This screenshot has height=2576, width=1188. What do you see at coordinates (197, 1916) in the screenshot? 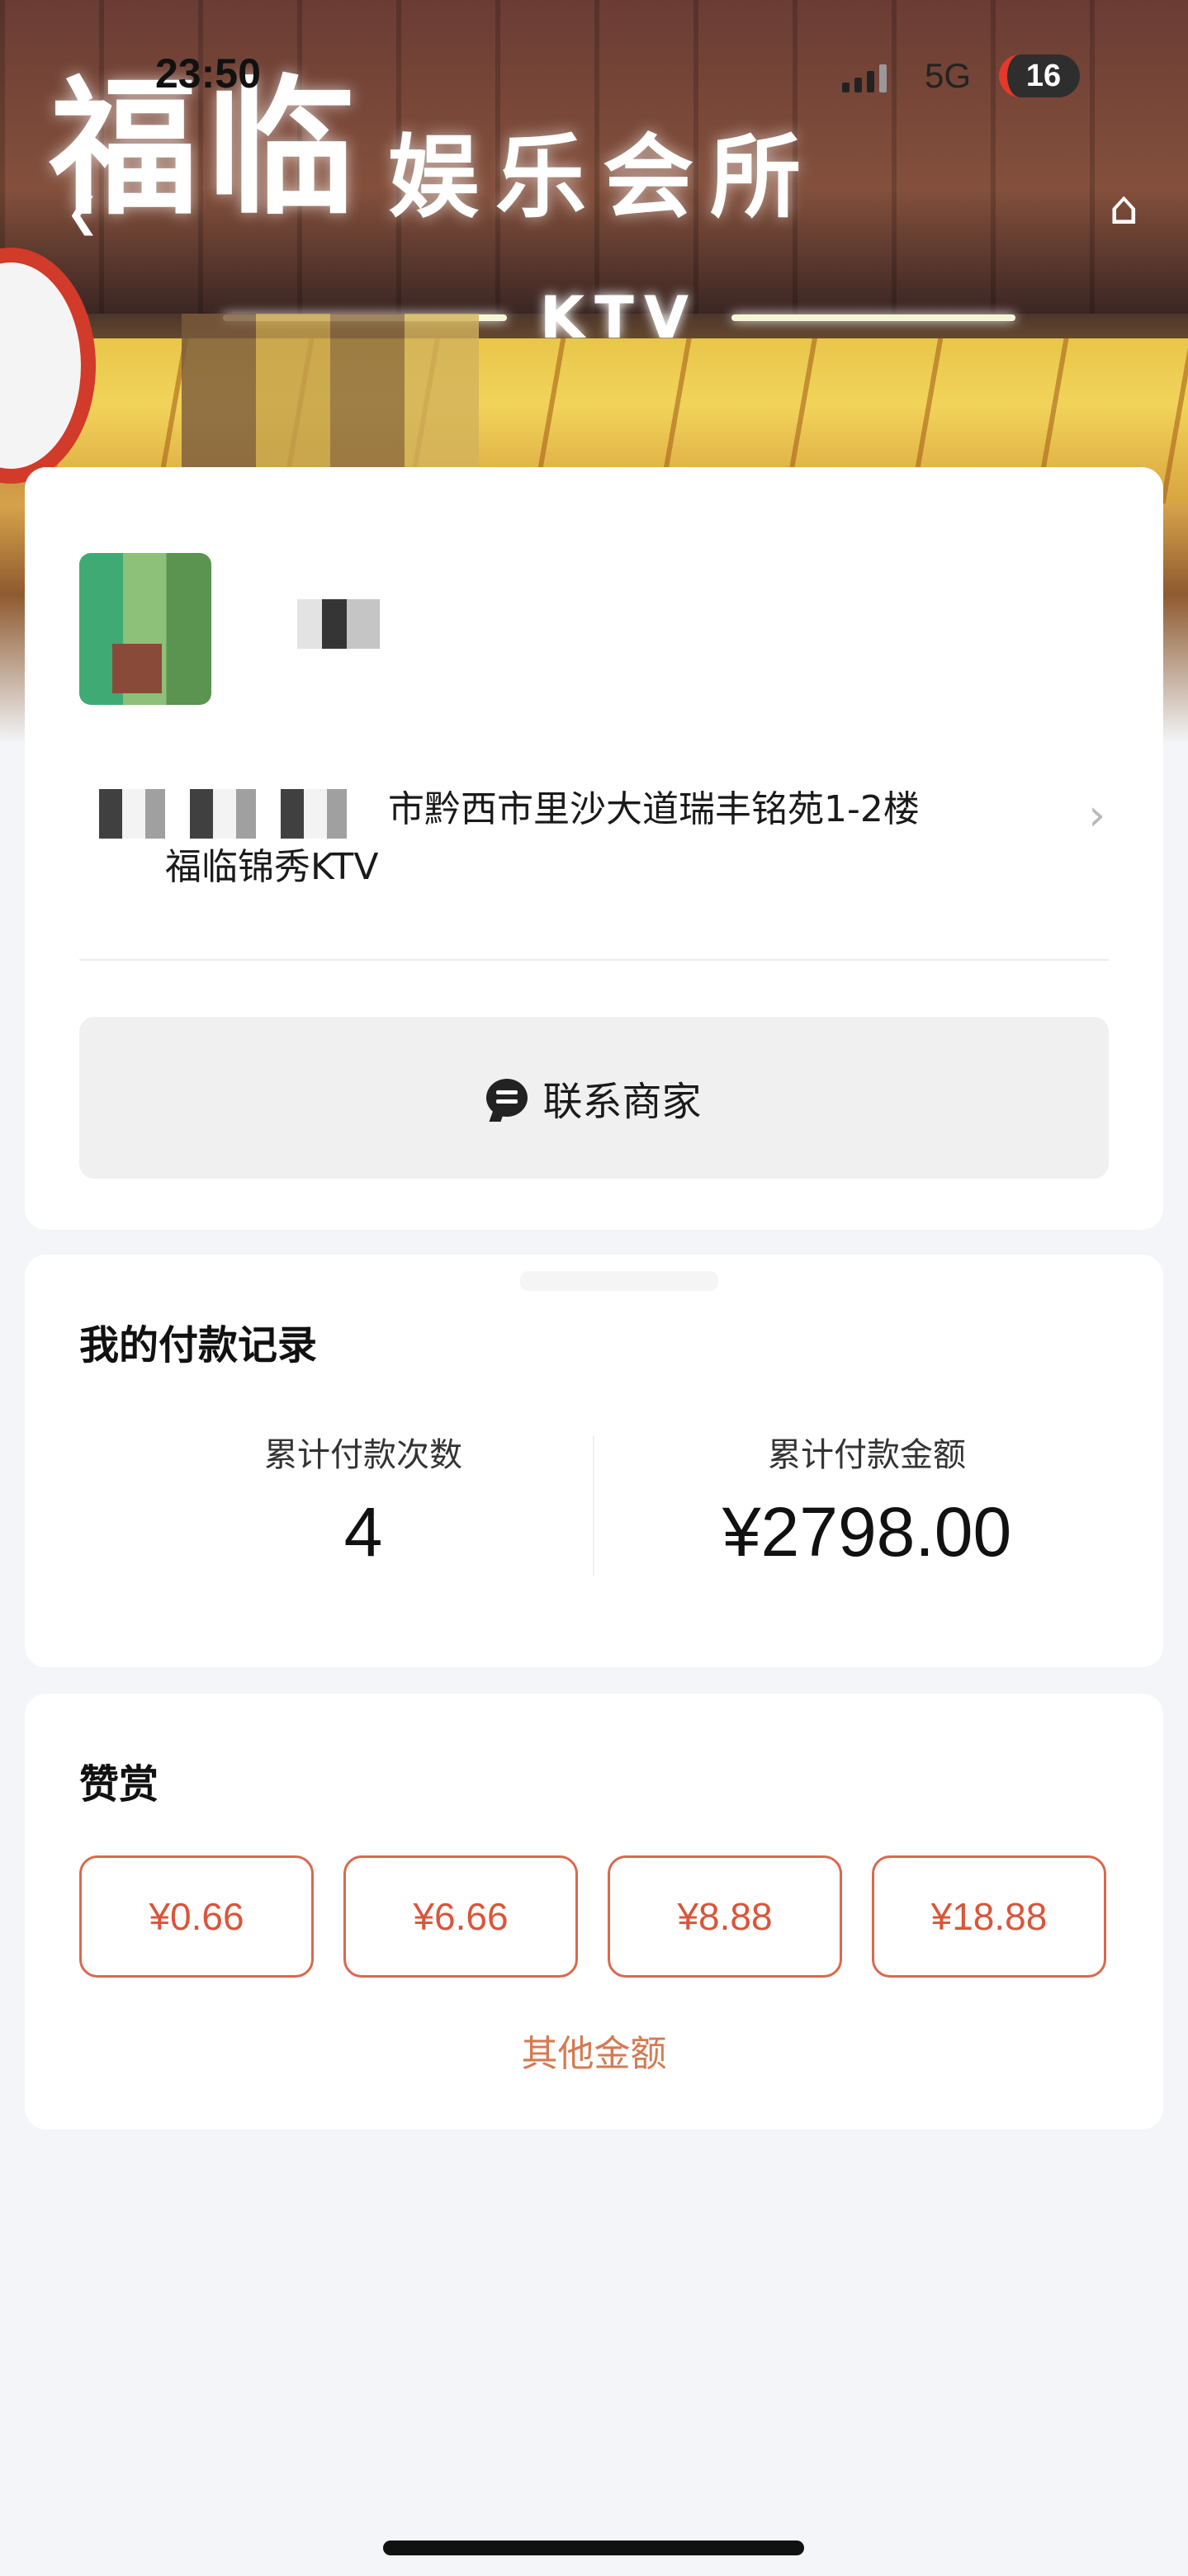
I see `tip-option-button: ¥0.66` at bounding box center [197, 1916].